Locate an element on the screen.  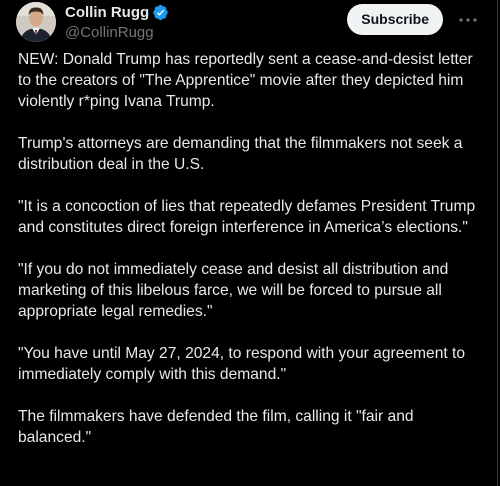
author-handle: @CollinRugg is located at coordinates (117, 32).